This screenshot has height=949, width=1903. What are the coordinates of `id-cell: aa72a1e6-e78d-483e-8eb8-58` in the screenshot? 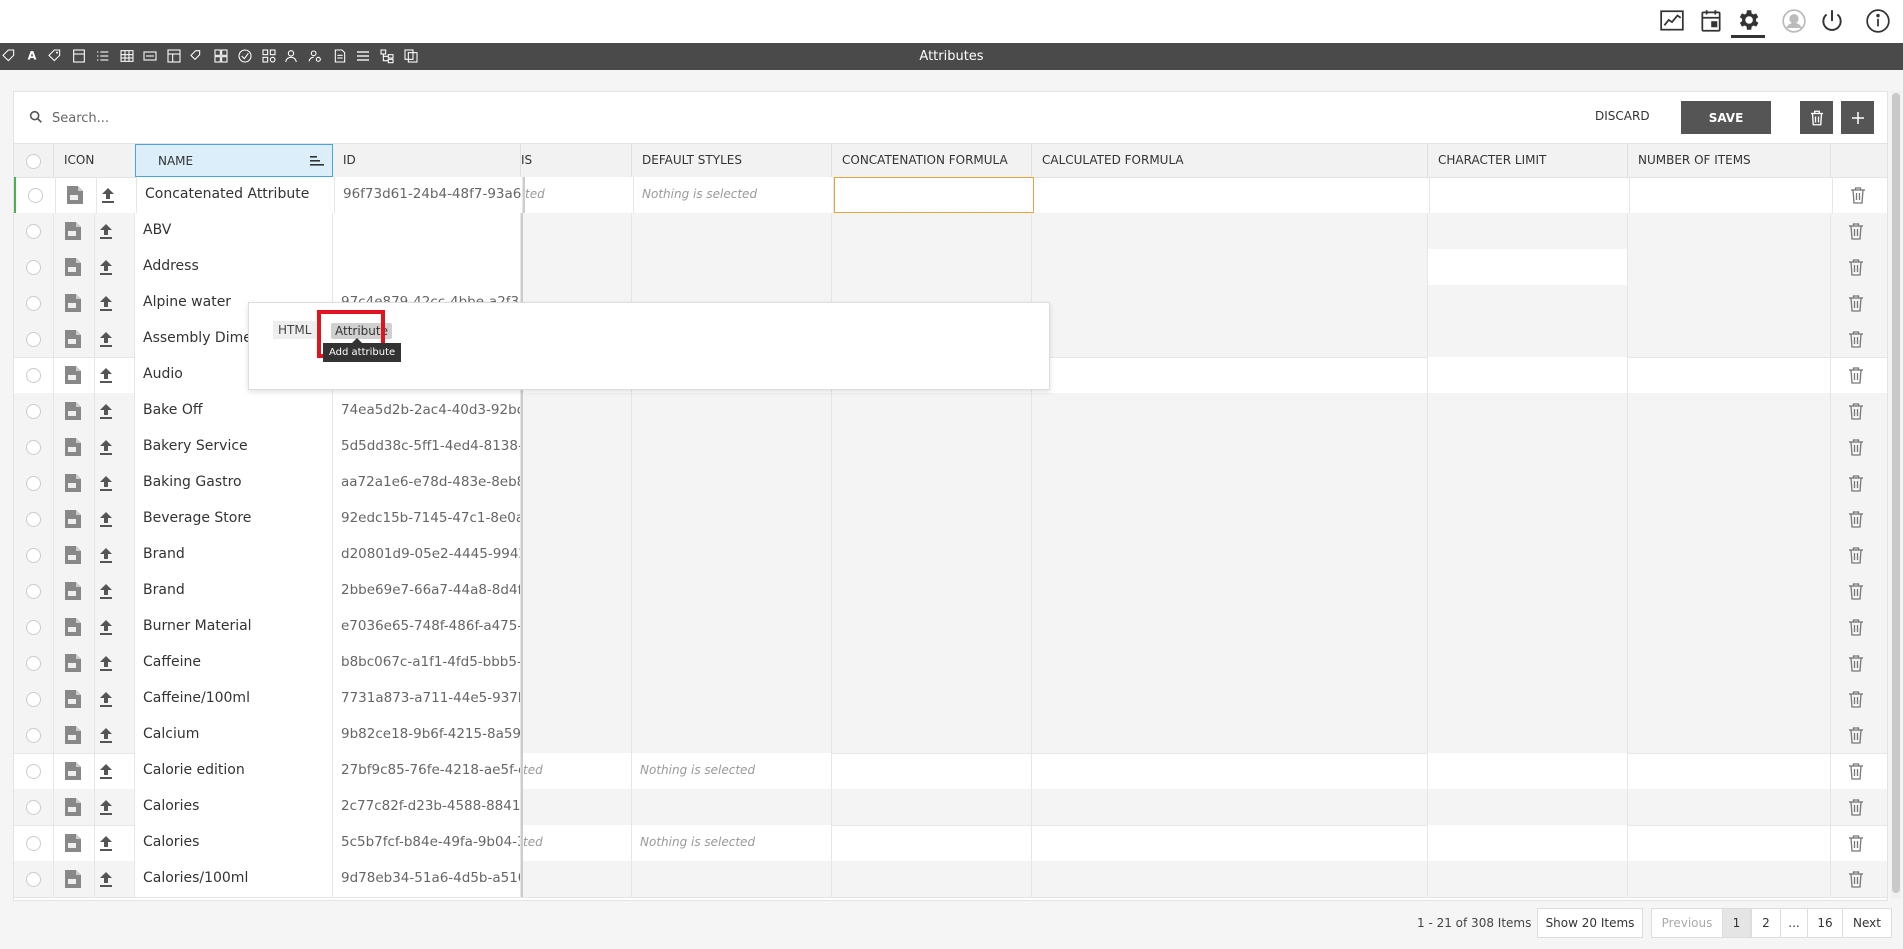 It's located at (427, 483).